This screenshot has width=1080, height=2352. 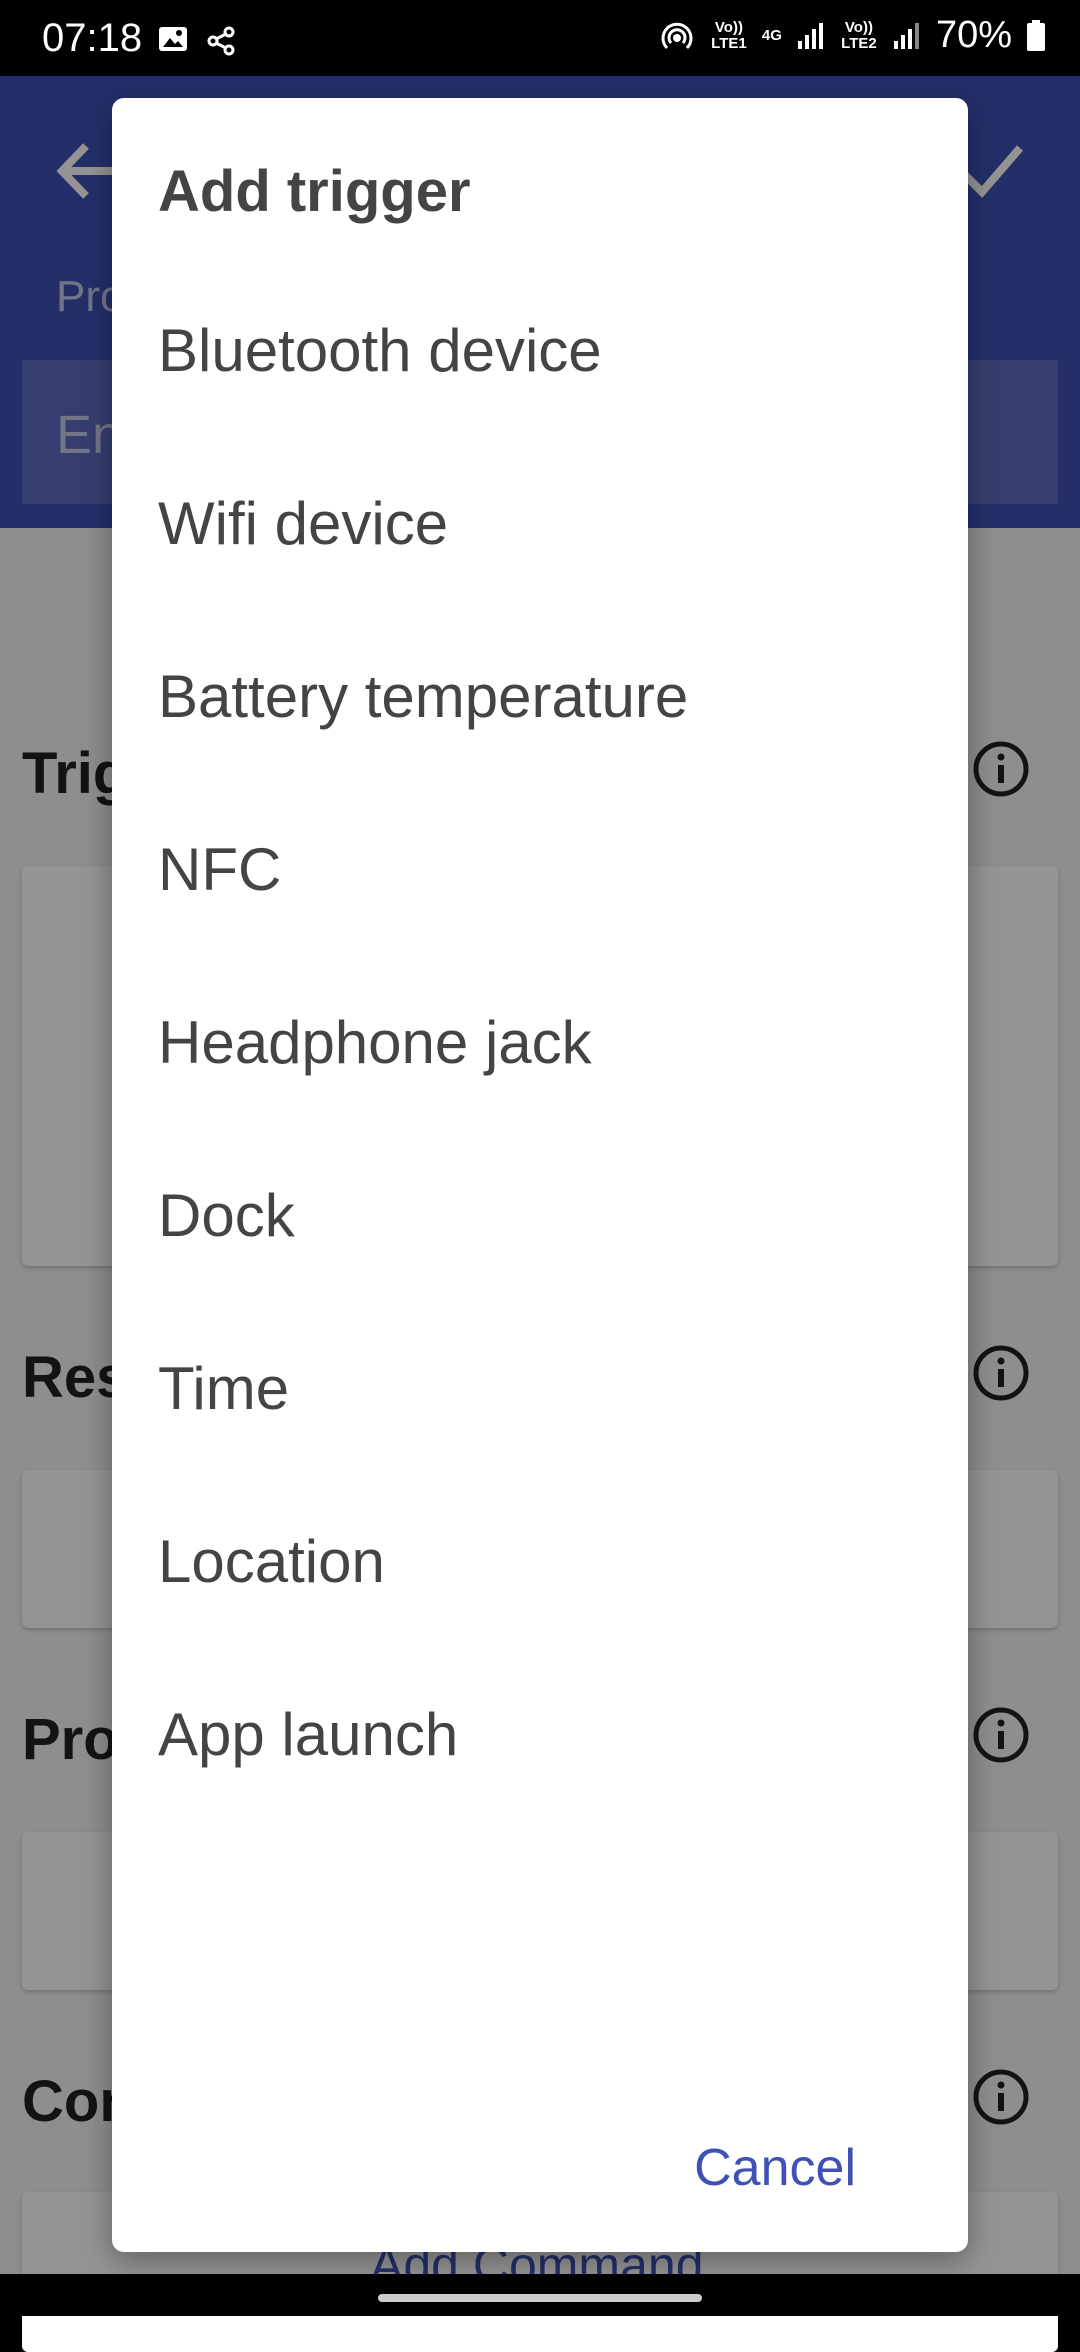 I want to click on battery-percent: 70%, so click(x=973, y=35).